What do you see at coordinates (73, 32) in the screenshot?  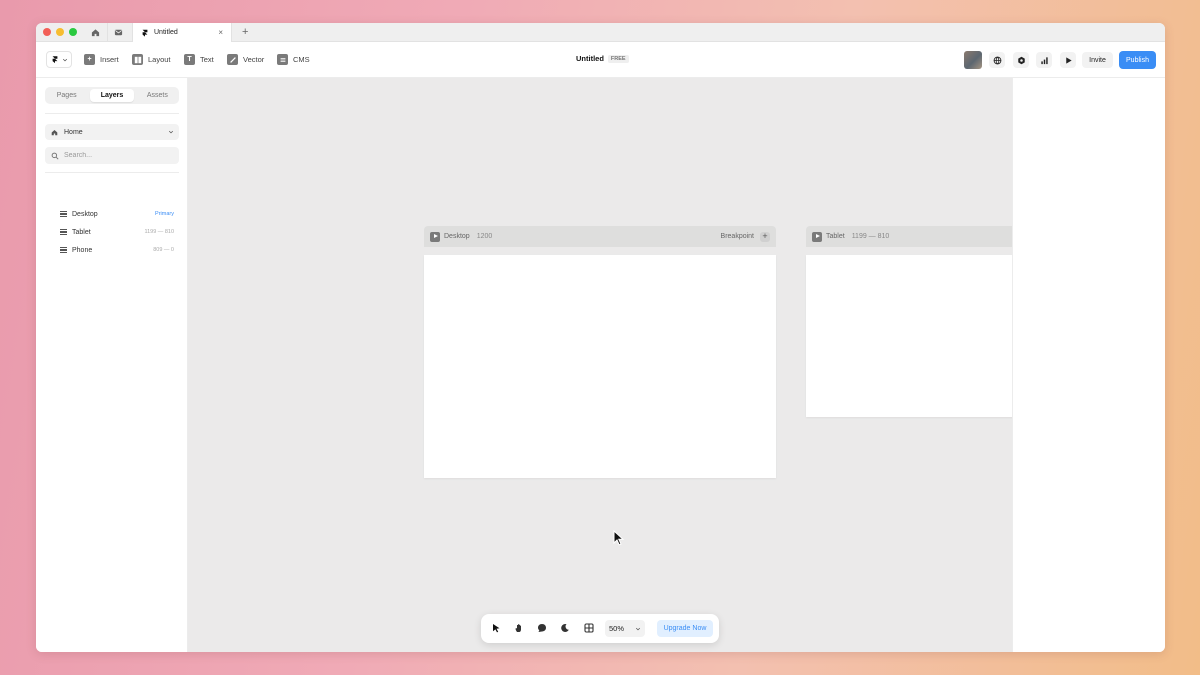 I see `maximize-window-button` at bounding box center [73, 32].